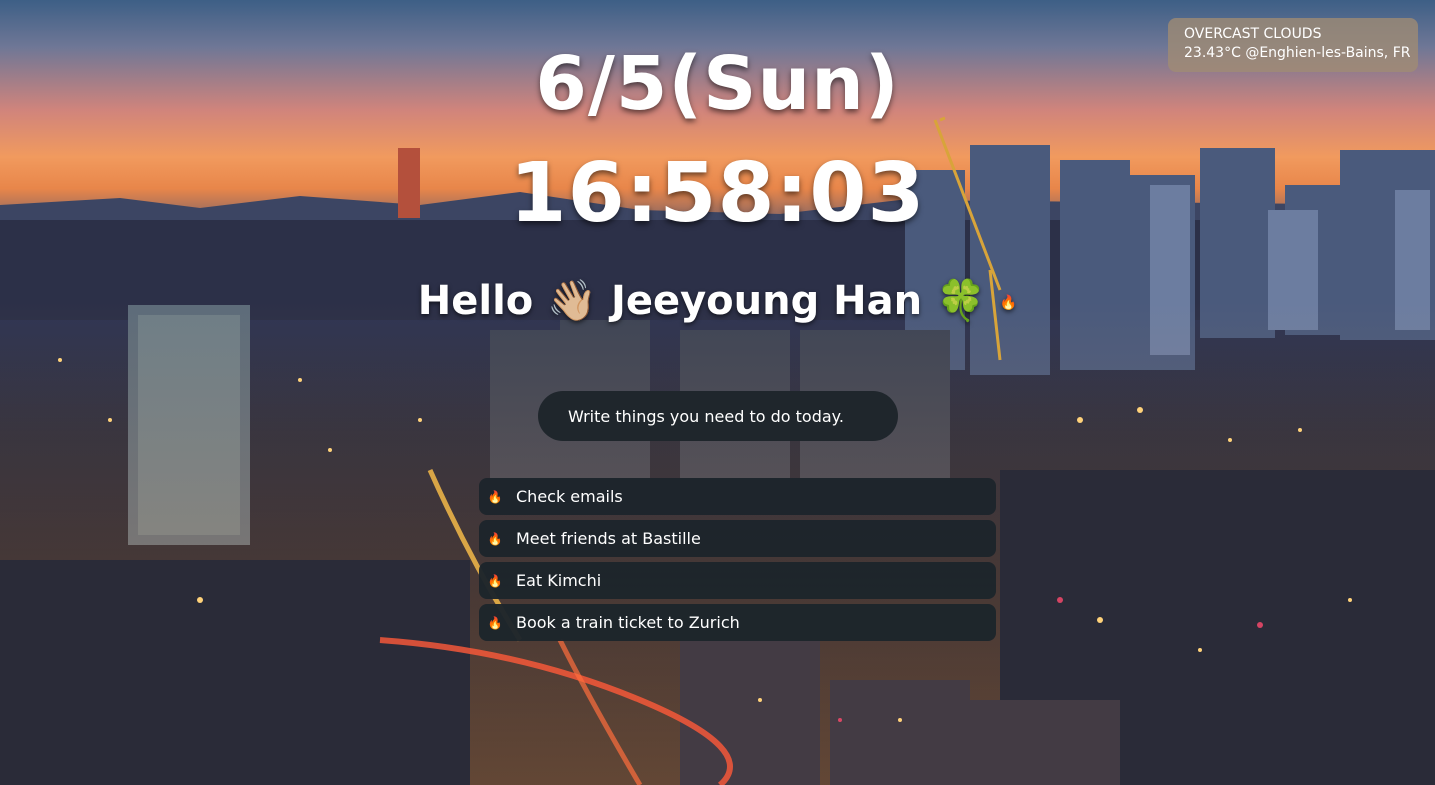  Describe the element at coordinates (737, 496) in the screenshot. I see `todo-item: 🔥 Check emails` at that location.